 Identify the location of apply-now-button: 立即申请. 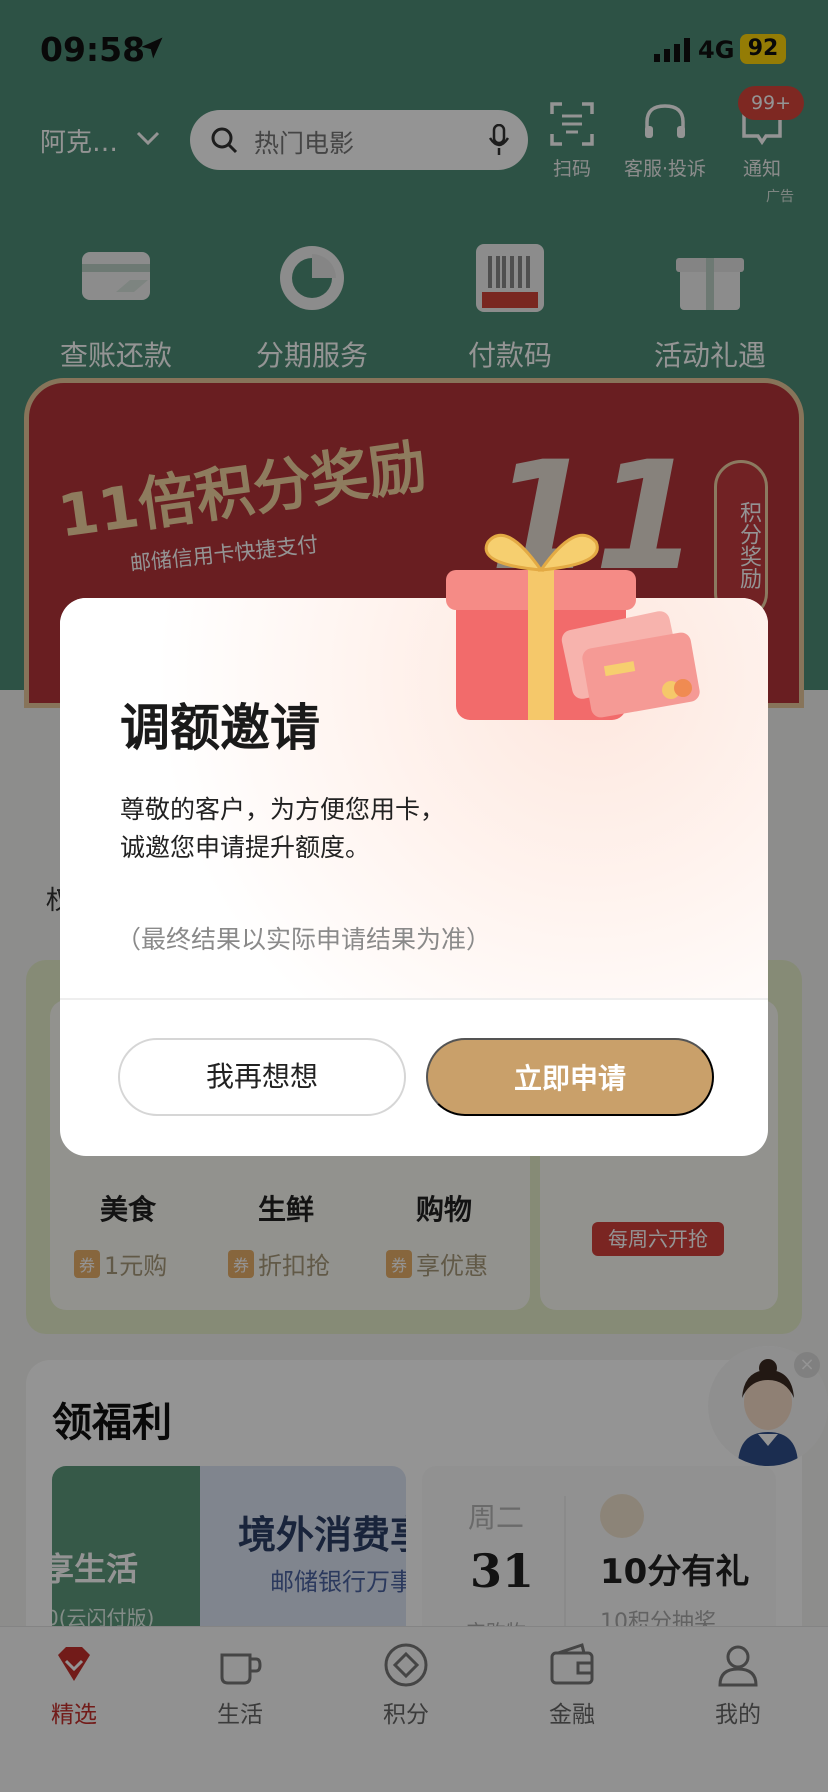
(570, 1077).